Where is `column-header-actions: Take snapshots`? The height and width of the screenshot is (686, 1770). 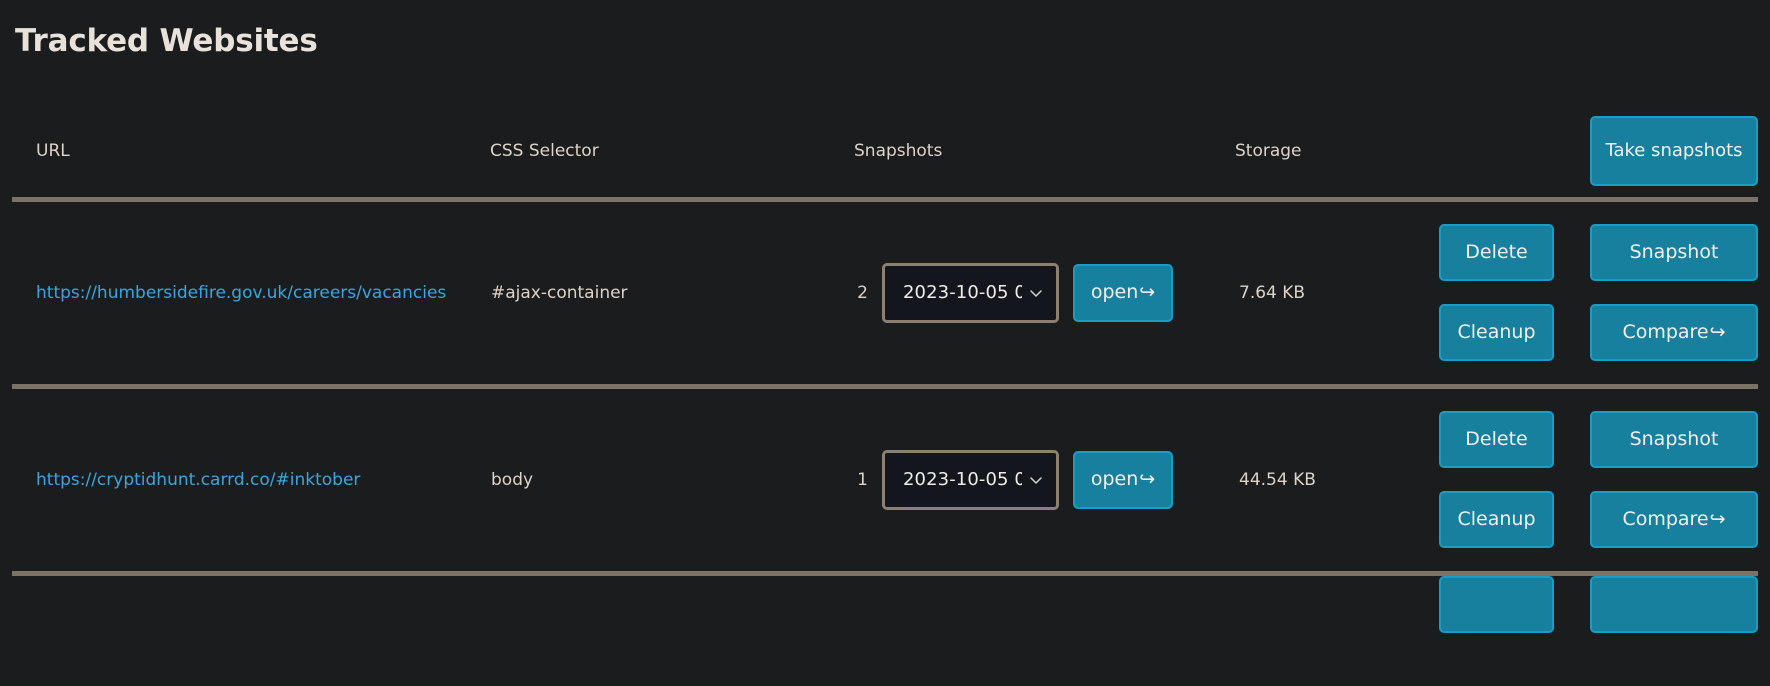 column-header-actions: Take snapshots is located at coordinates (1584, 152).